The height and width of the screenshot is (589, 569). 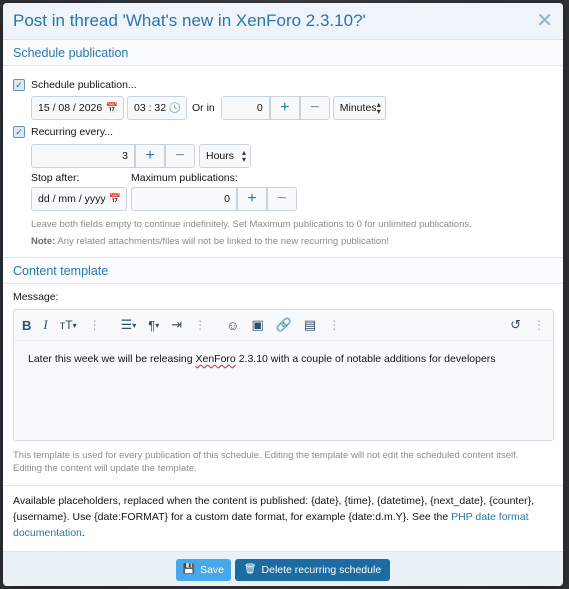 I want to click on schedule-publication-checkbox: ✓, so click(x=19, y=85).